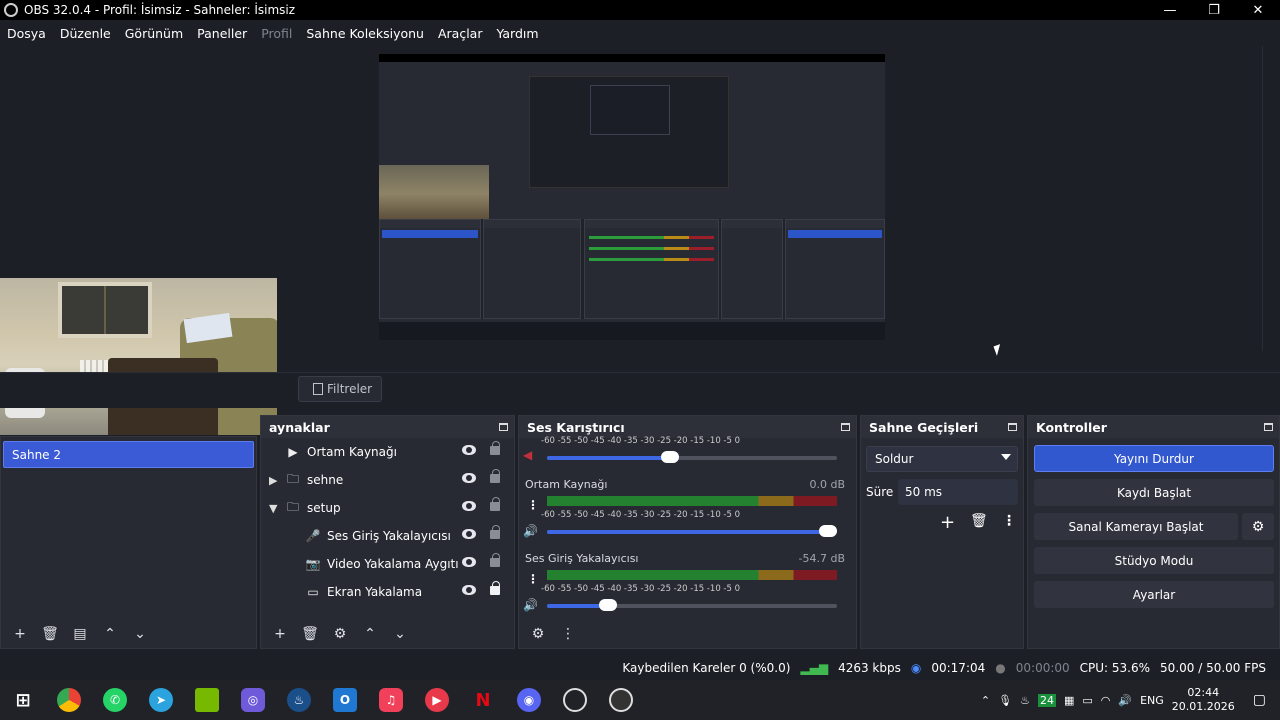  Describe the element at coordinates (85, 33) in the screenshot. I see `menu-edit: Düzenle` at that location.